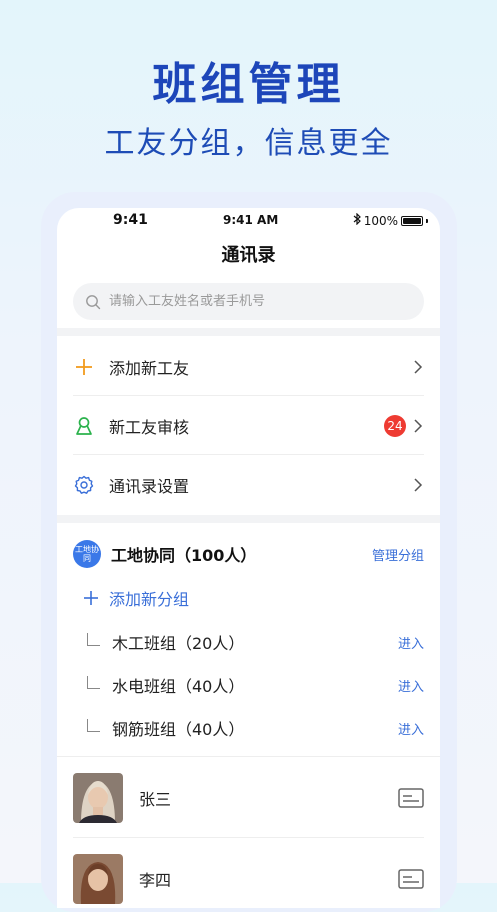 This screenshot has height=912, width=497. Describe the element at coordinates (184, 555) in the screenshot. I see `group-name: 工地协同（100人）` at that location.